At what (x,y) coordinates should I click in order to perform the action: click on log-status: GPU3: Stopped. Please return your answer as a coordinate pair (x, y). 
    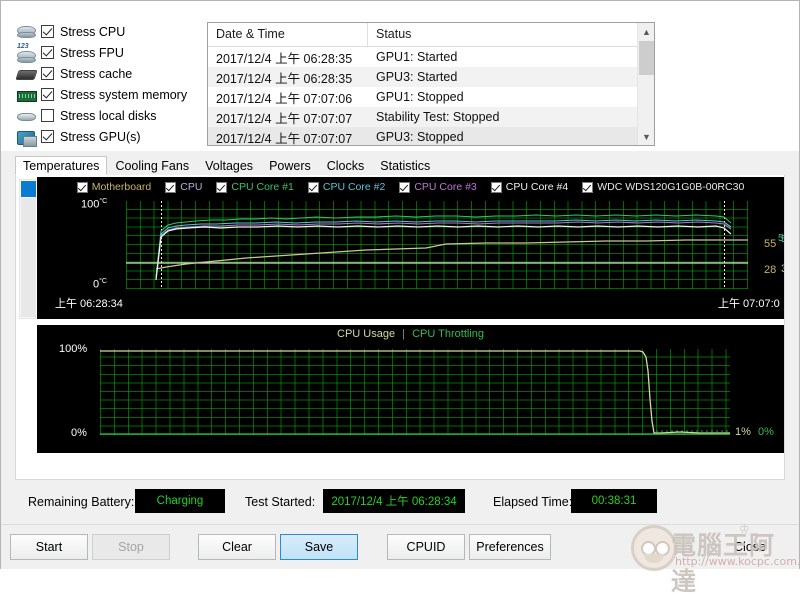
    Looking at the image, I should click on (420, 137).